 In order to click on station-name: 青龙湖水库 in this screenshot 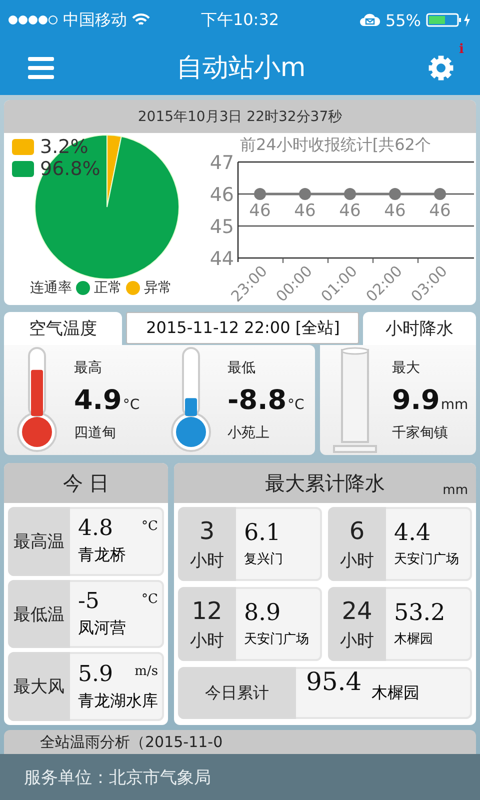, I will do `click(118, 701)`.